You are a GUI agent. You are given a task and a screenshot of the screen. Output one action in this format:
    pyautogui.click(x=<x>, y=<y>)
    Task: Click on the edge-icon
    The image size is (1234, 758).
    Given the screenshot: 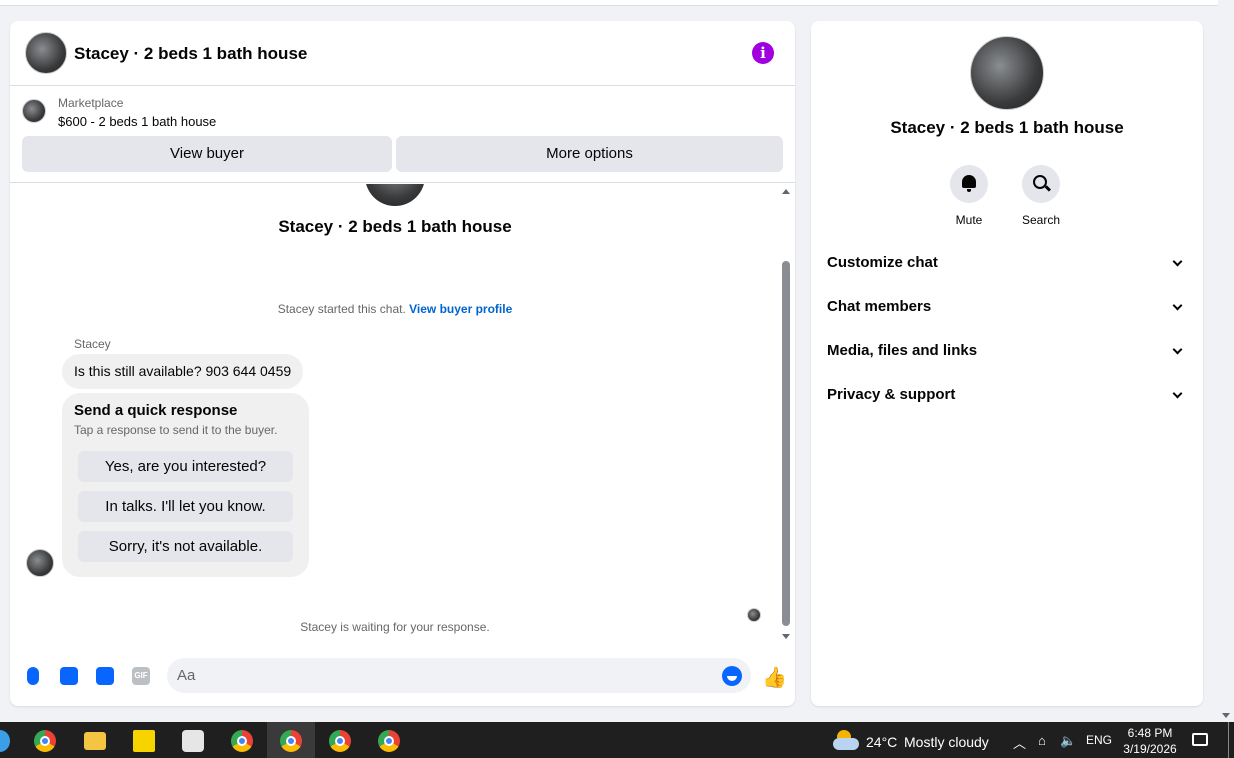 What is the action you would take?
    pyautogui.click(x=5, y=741)
    